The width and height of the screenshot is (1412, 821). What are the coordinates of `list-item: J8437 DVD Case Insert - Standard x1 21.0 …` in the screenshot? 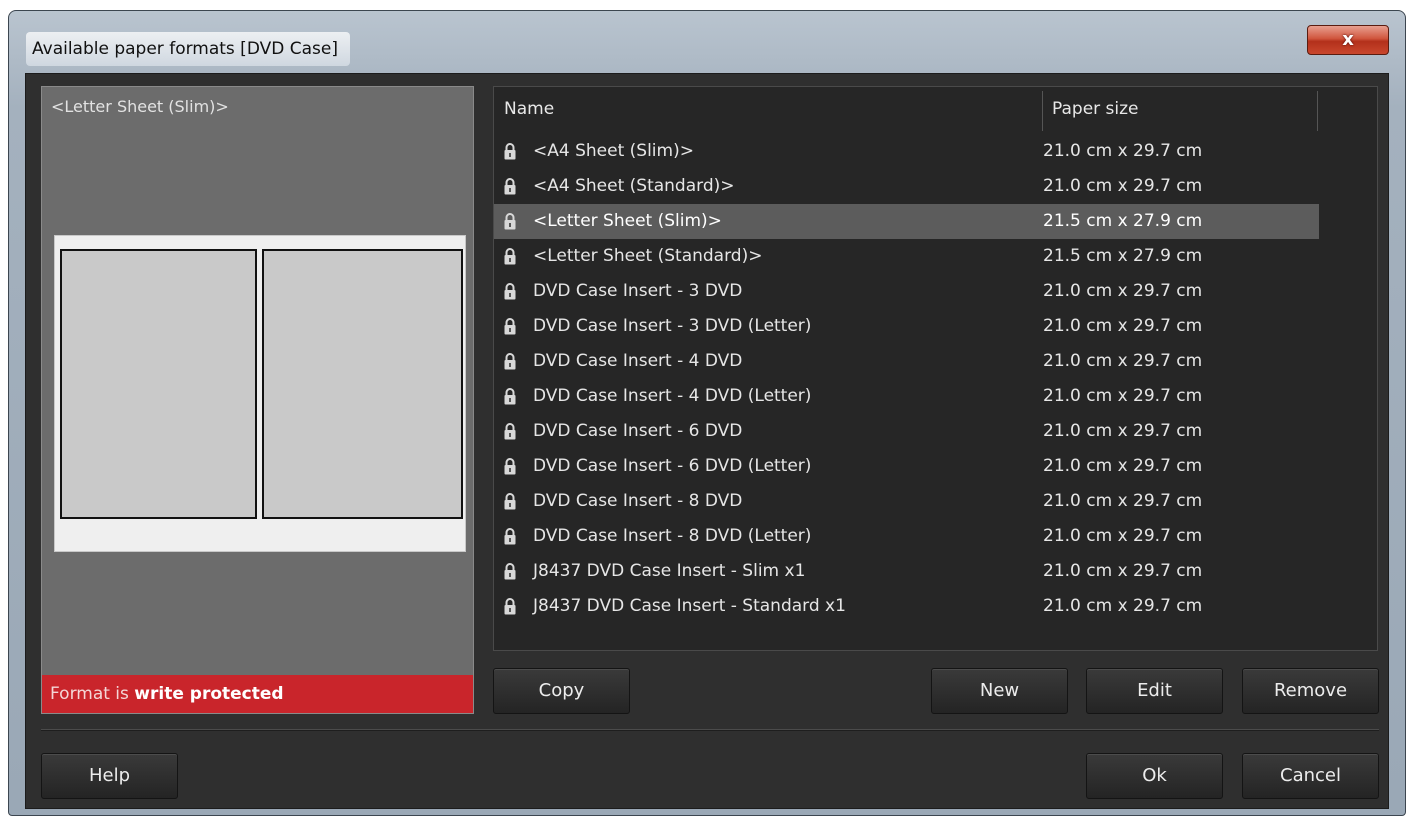 It's located at (906, 606).